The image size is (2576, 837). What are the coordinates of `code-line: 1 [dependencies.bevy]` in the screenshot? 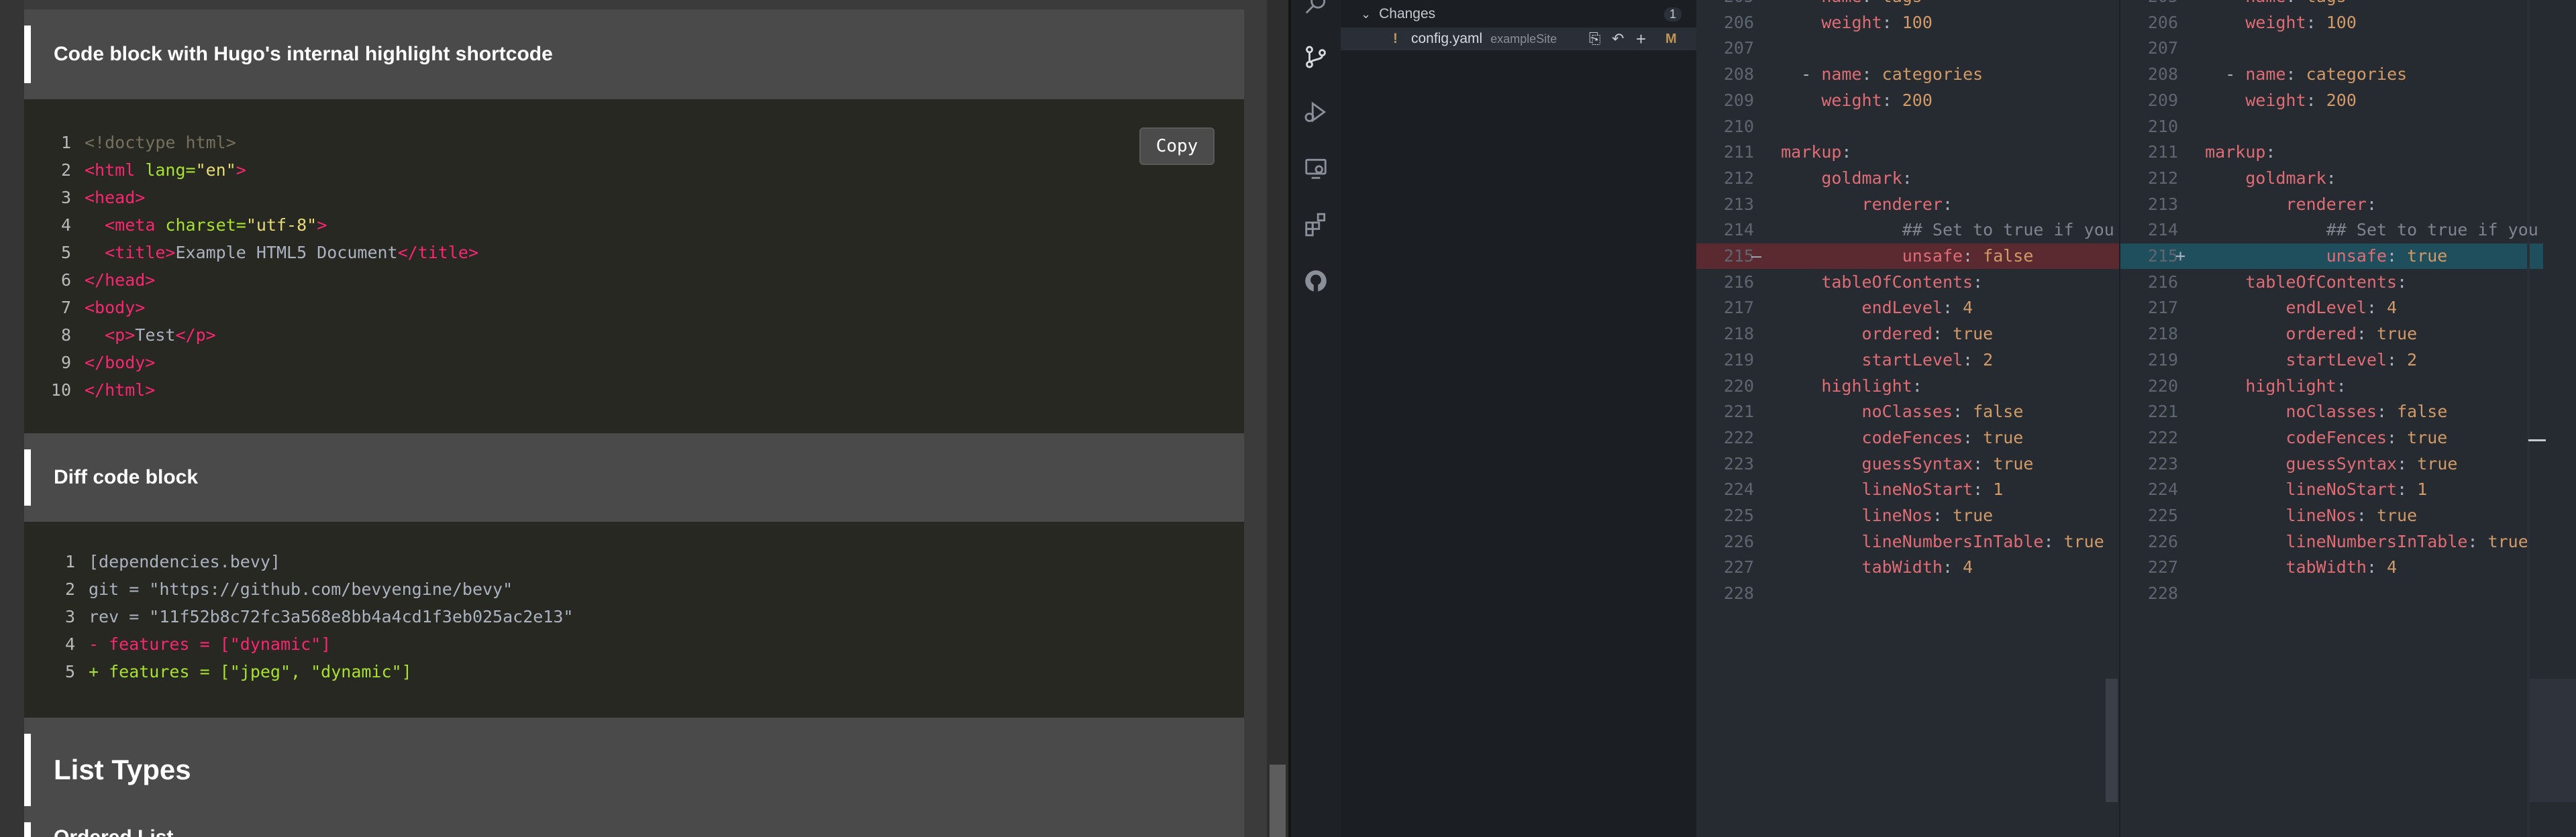 It's located at (298, 561).